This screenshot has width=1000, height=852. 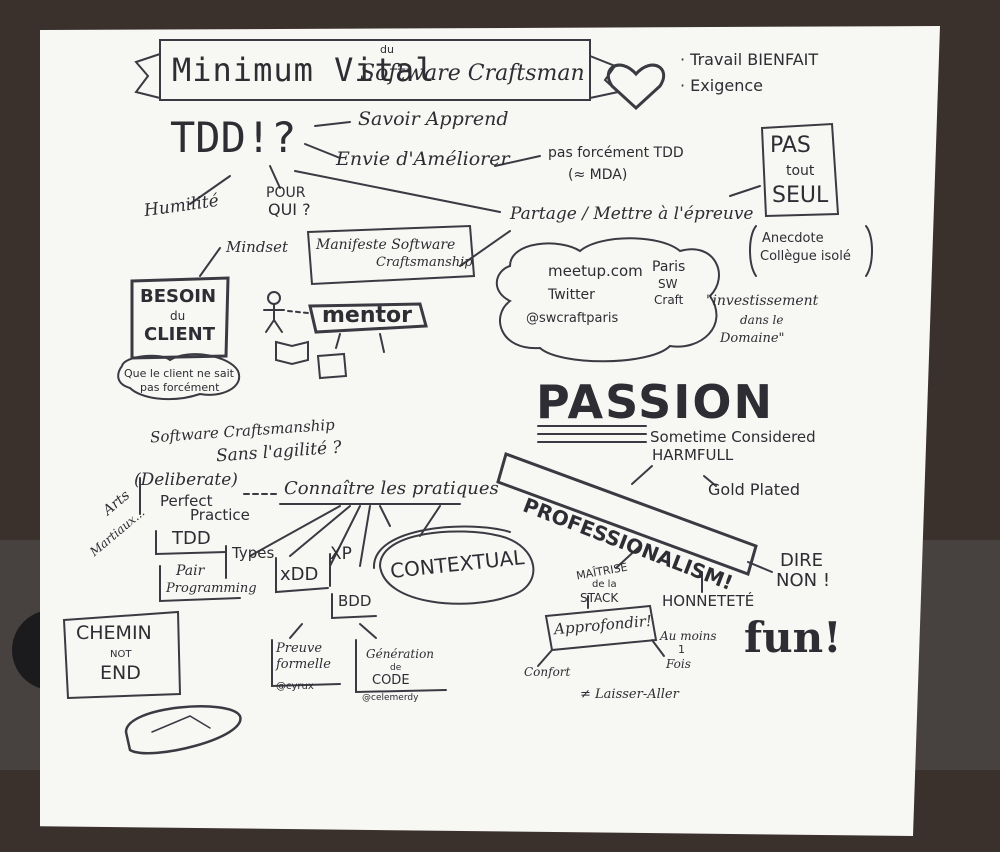 I want to click on deliberate-label: (Deliberate), so click(x=186, y=480).